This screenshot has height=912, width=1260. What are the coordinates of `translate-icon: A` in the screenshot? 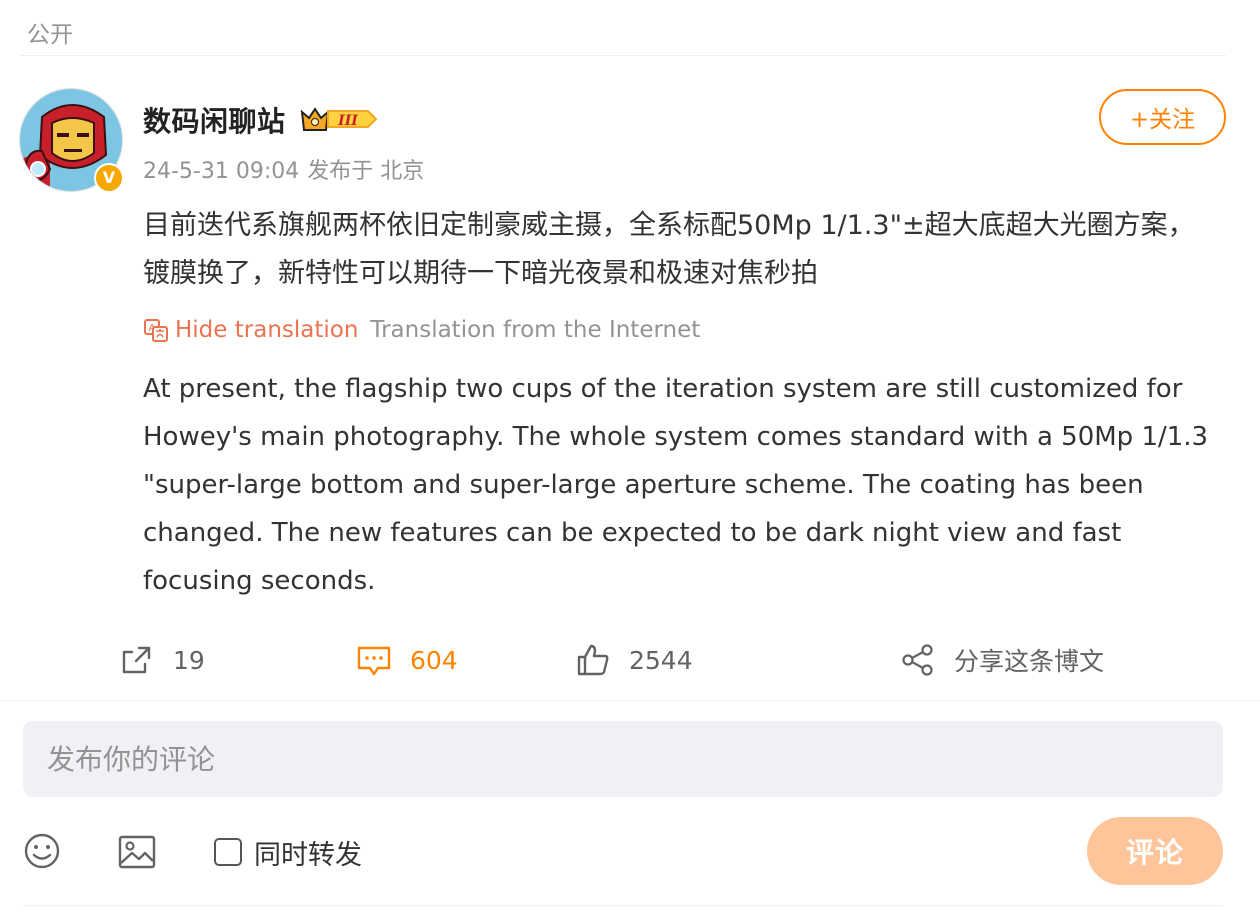 It's located at (156, 330).